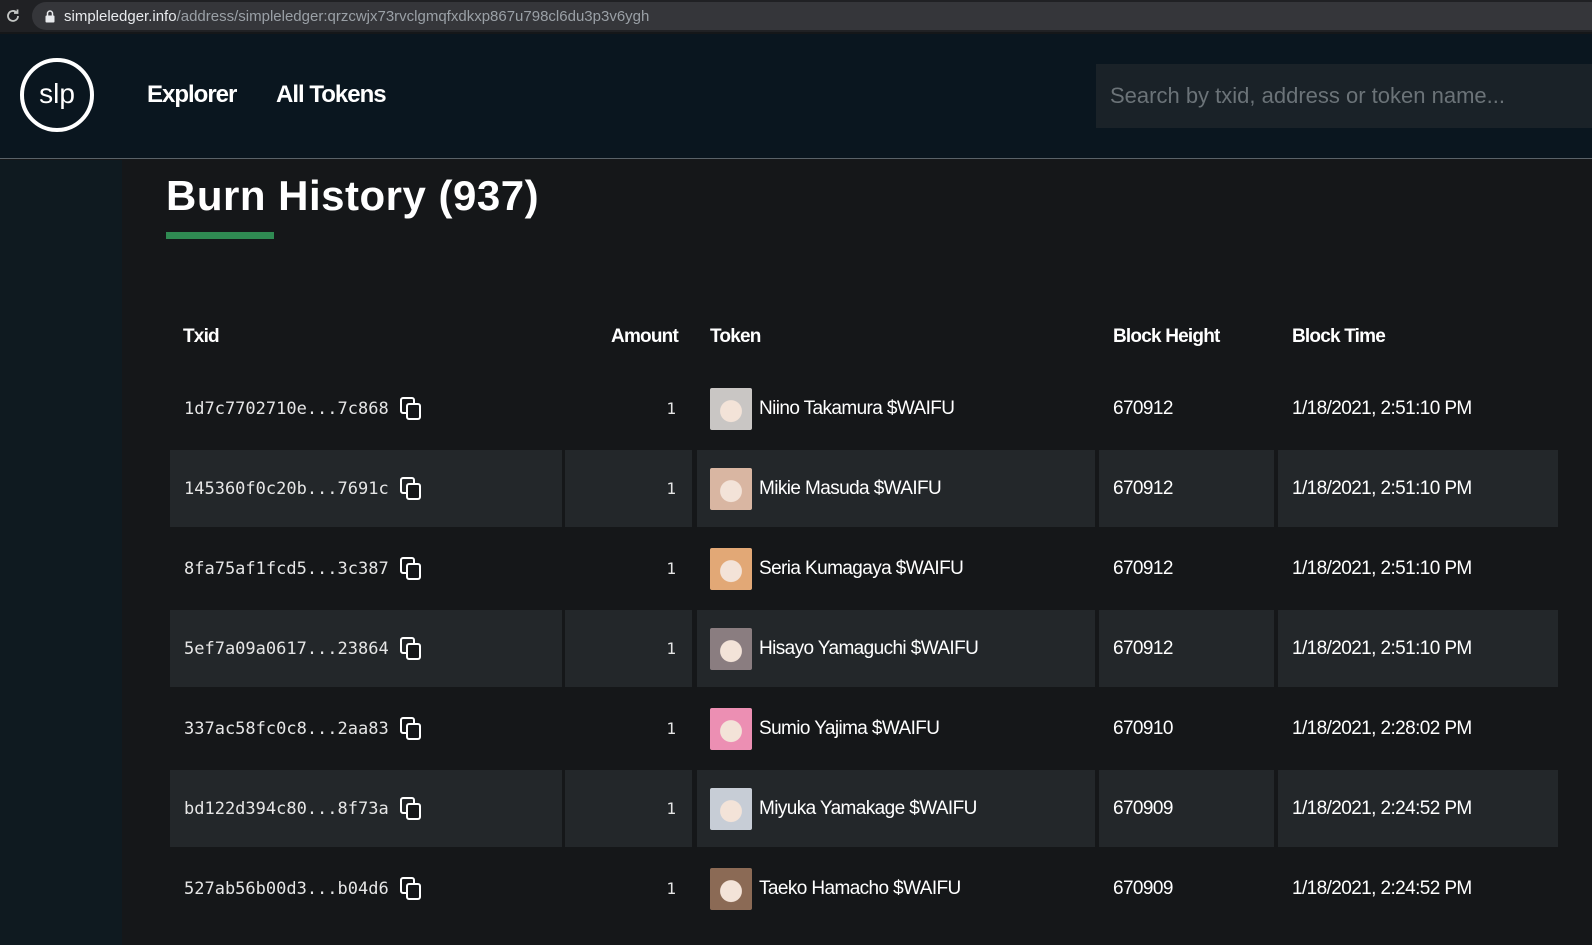 This screenshot has width=1592, height=945. I want to click on txid-cell: 527ab56b00d3...b04d6, so click(366, 888).